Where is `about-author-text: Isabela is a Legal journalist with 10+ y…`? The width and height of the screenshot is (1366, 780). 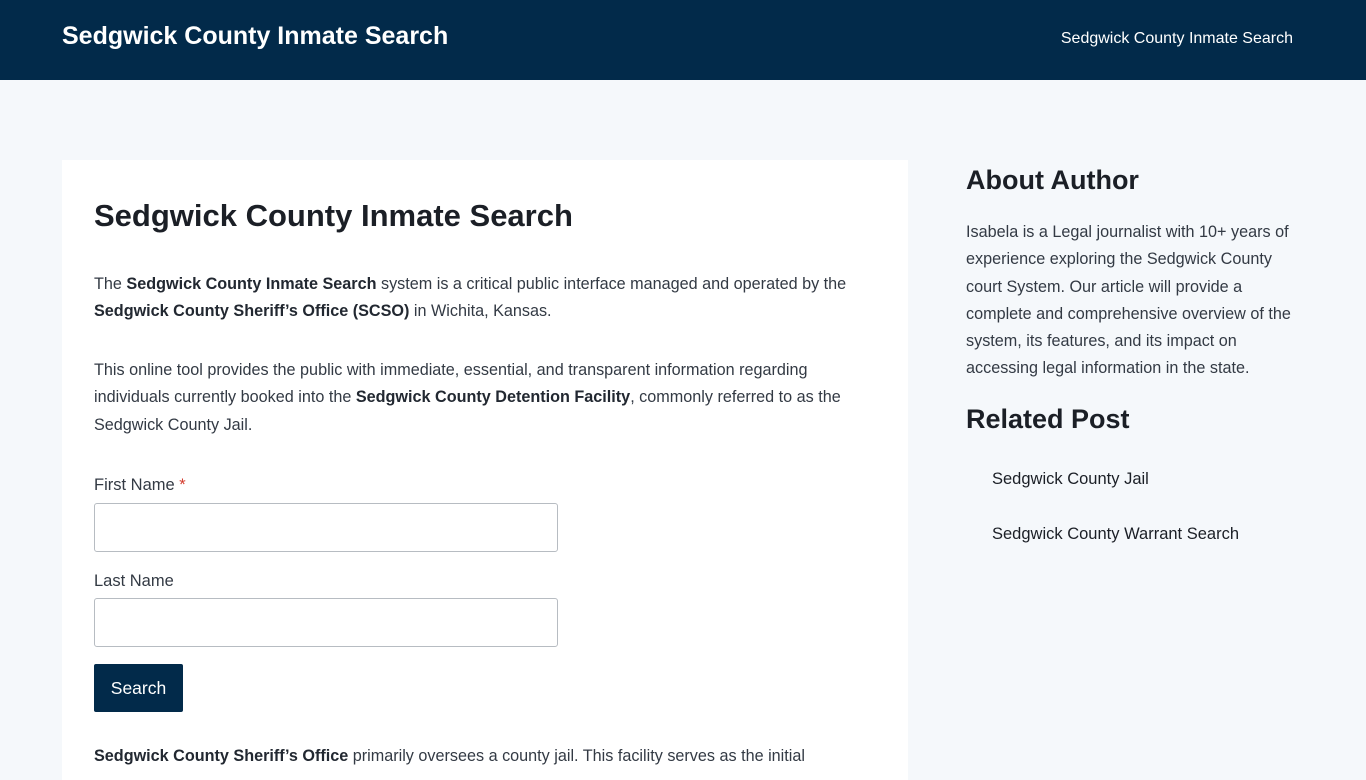
about-author-text: Isabela is a Legal journalist with 10+ y… is located at coordinates (1128, 300).